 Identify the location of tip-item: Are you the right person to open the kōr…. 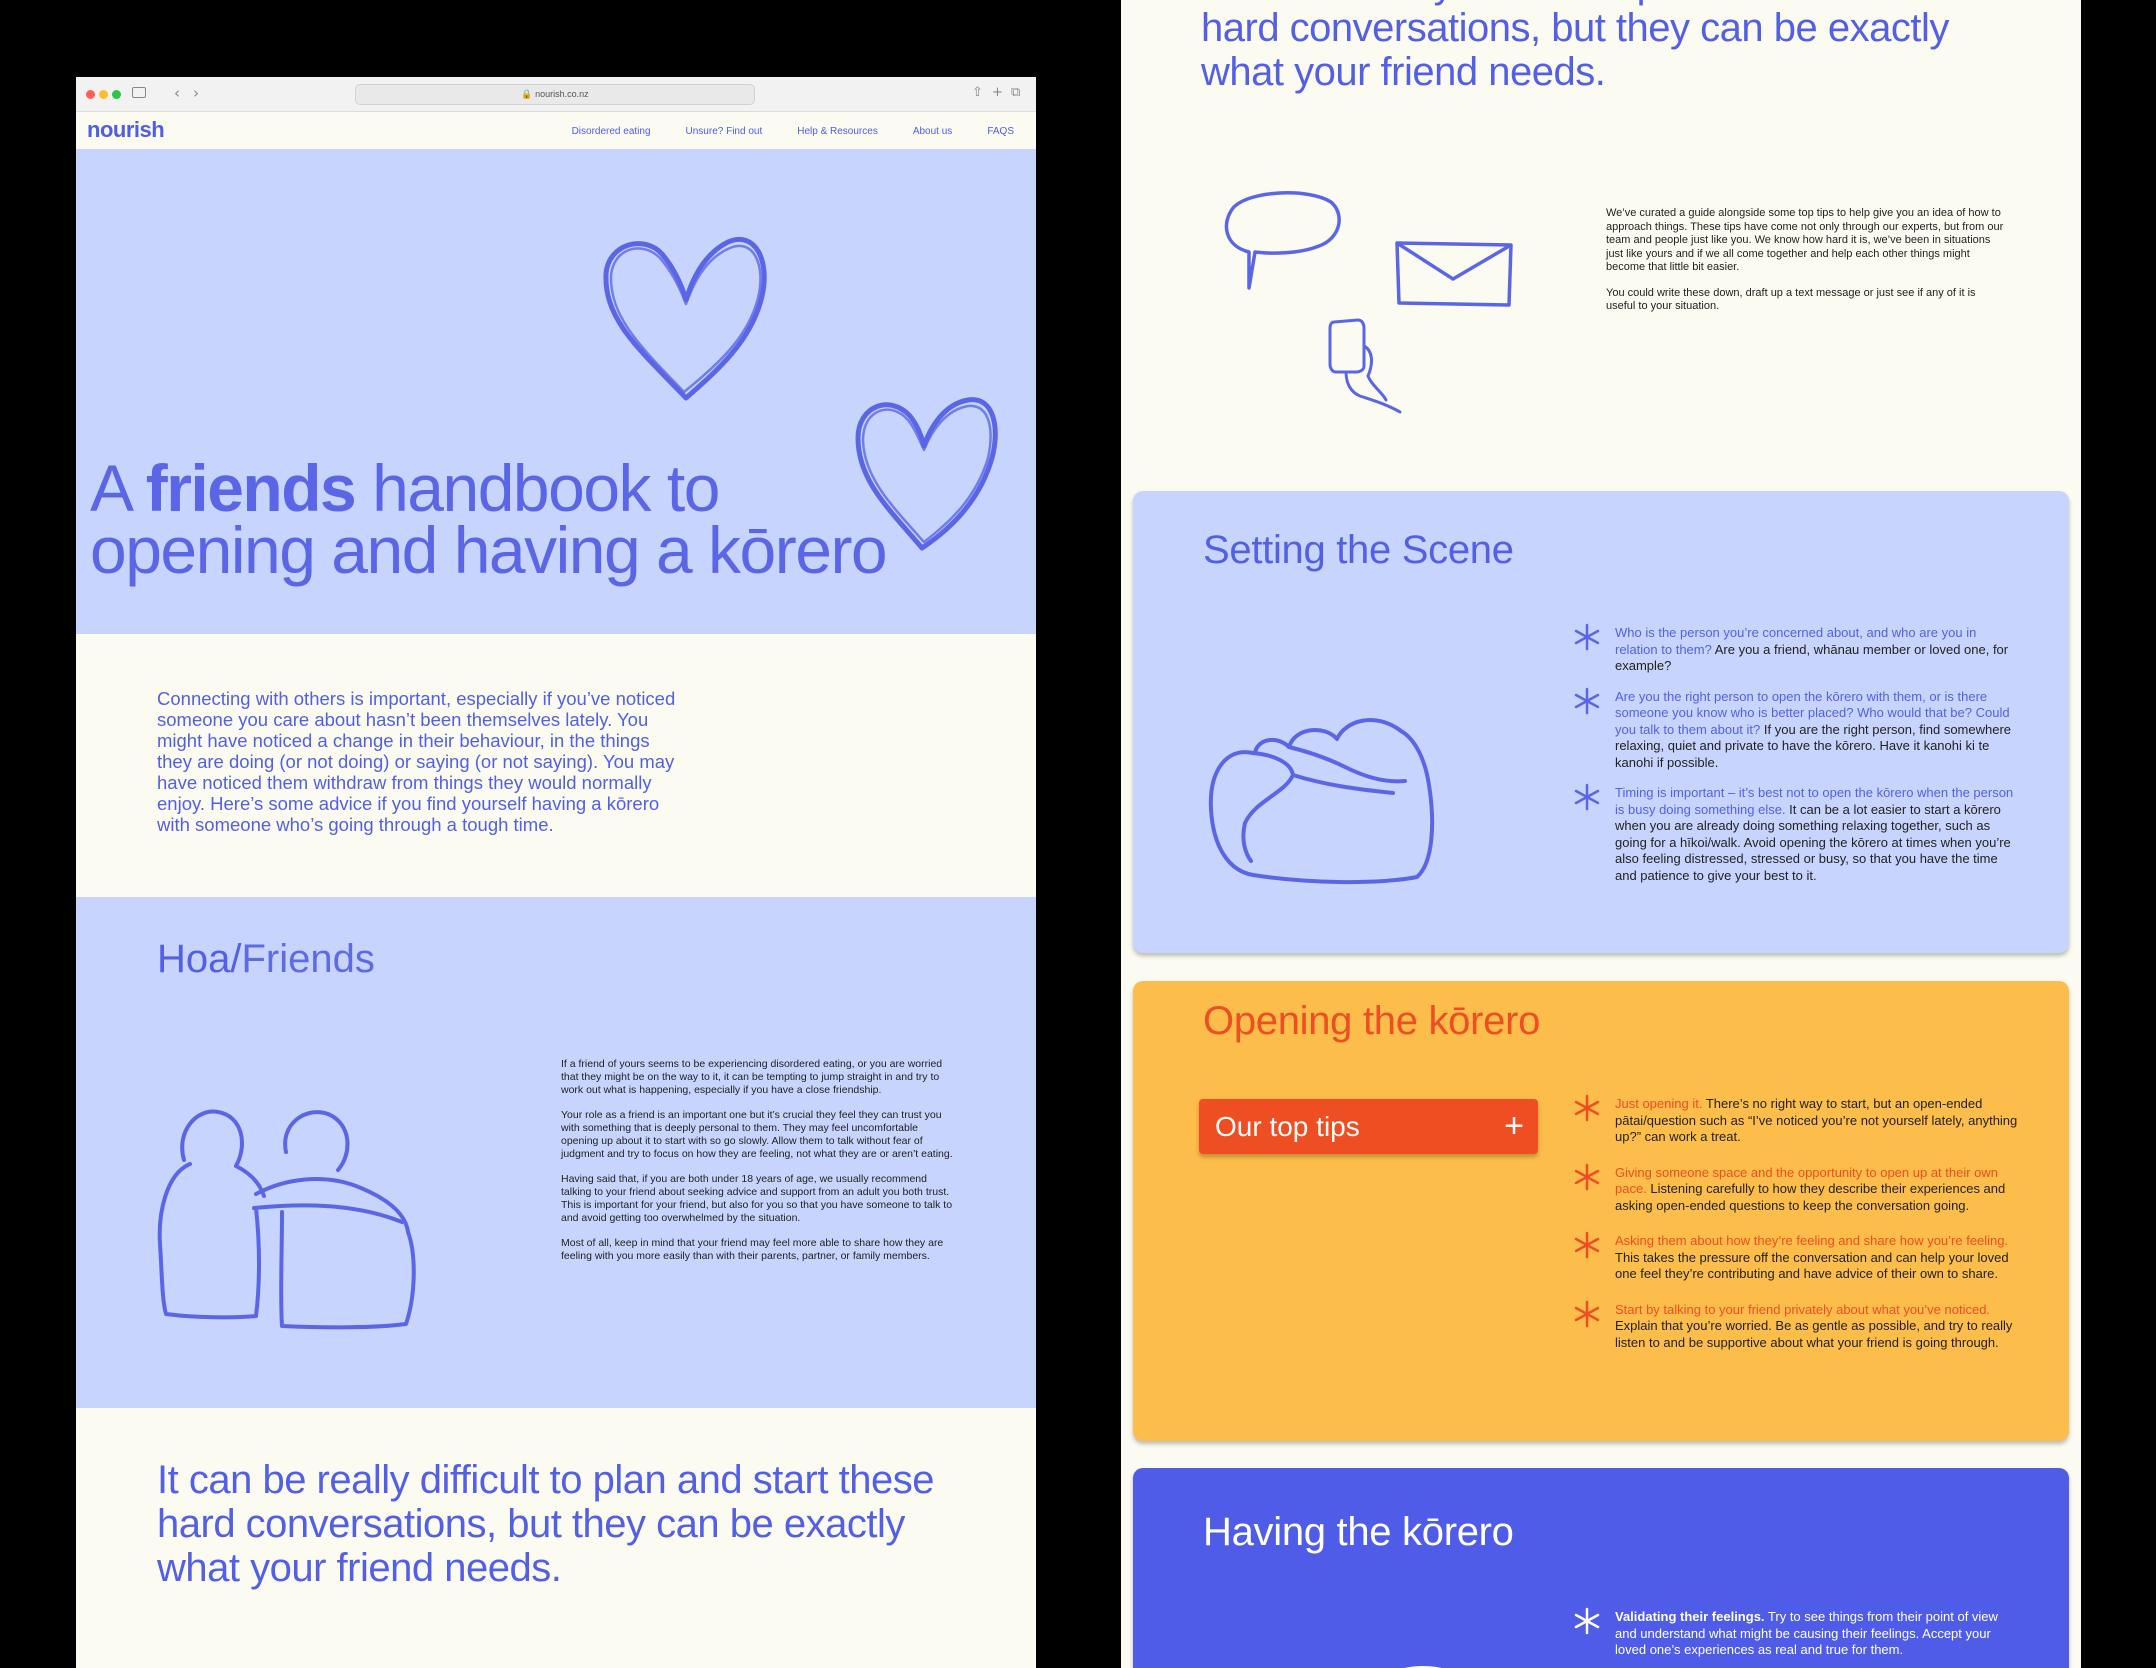
(1796, 729).